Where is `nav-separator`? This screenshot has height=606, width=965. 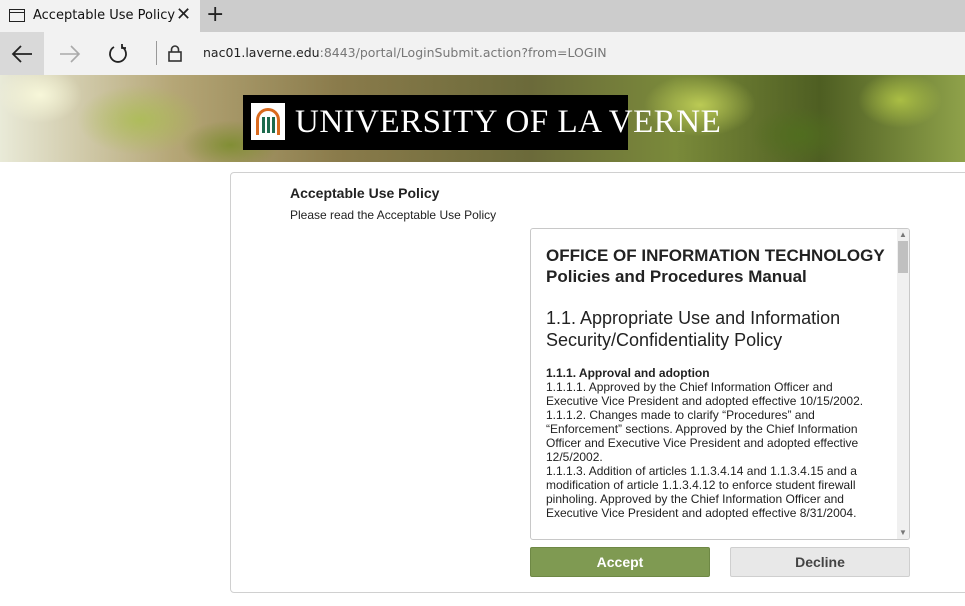 nav-separator is located at coordinates (156, 53).